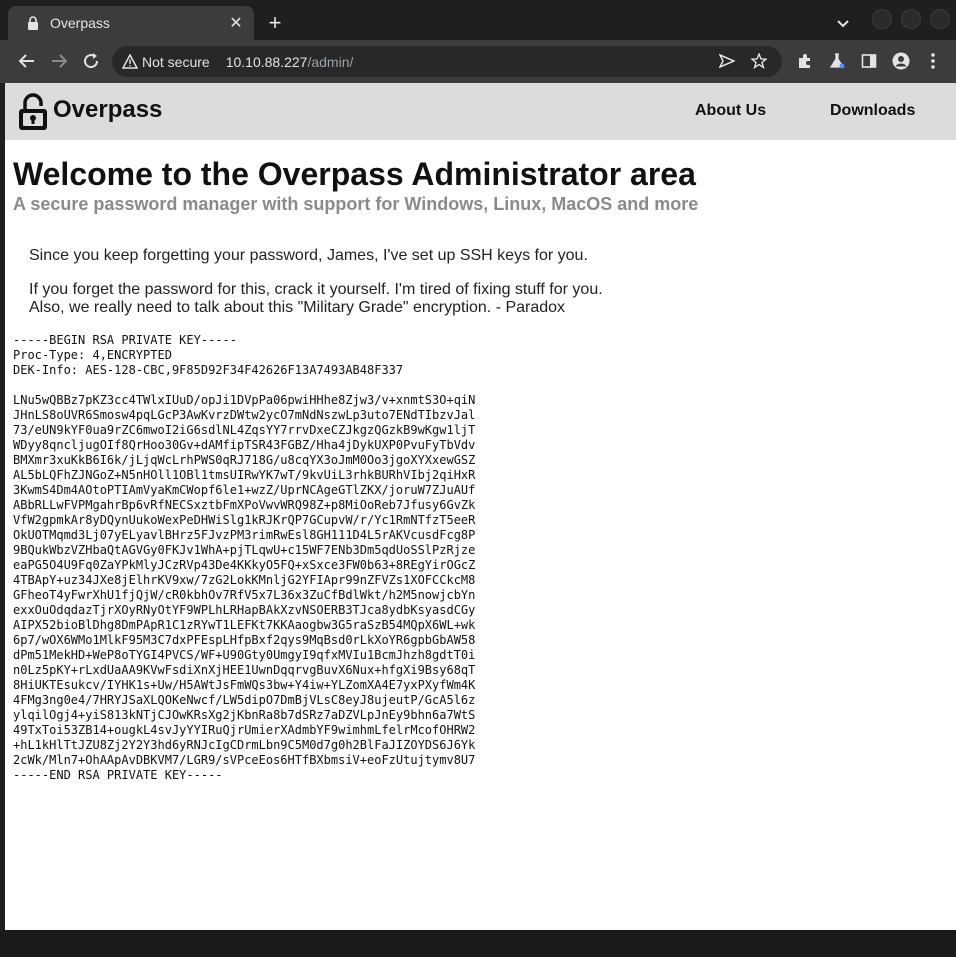 The height and width of the screenshot is (957, 956). What do you see at coordinates (236, 23) in the screenshot?
I see `close-tab-icon: ✕` at bounding box center [236, 23].